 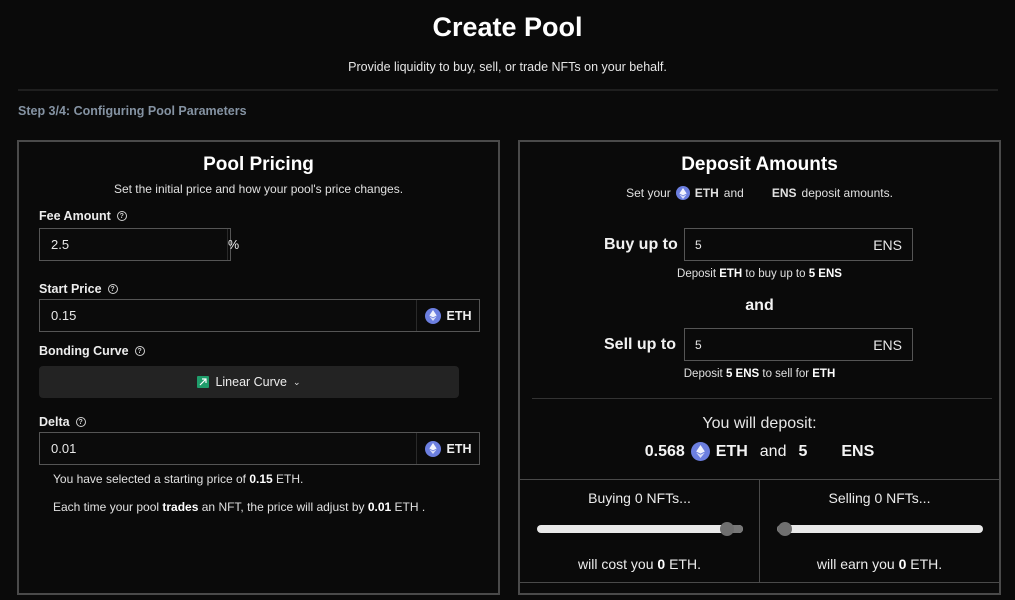 What do you see at coordinates (759, 423) in the screenshot?
I see `deposit-total-label: You will deposit:` at bounding box center [759, 423].